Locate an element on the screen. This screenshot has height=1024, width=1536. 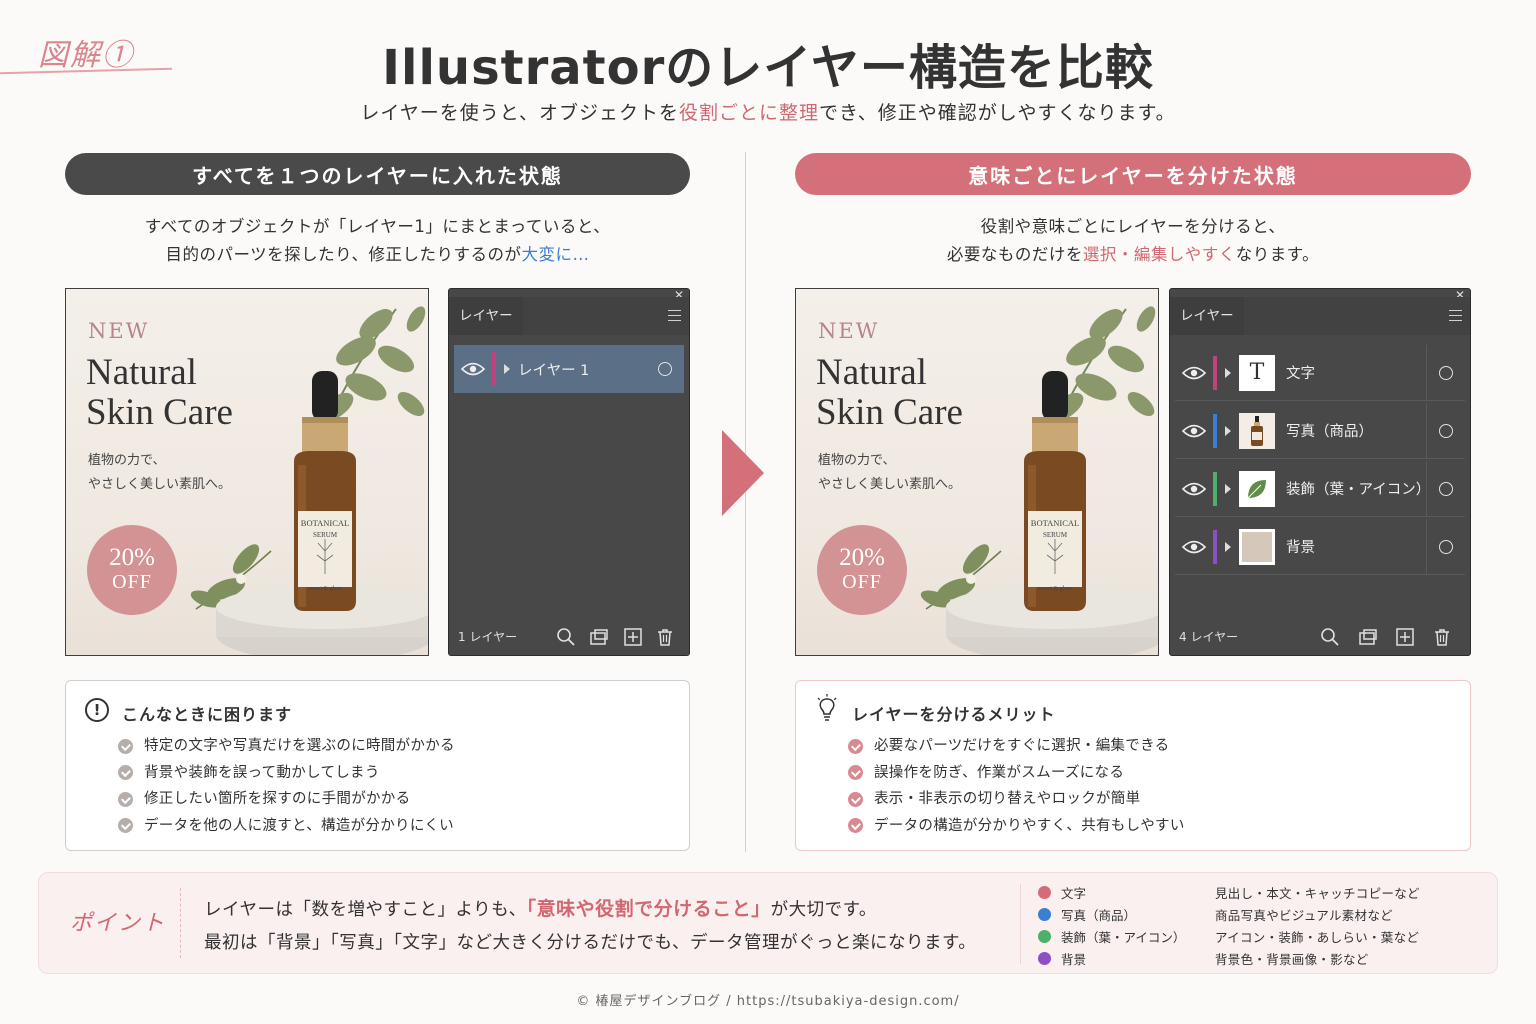
bottle-thumbnail-icon is located at coordinates (1257, 430).